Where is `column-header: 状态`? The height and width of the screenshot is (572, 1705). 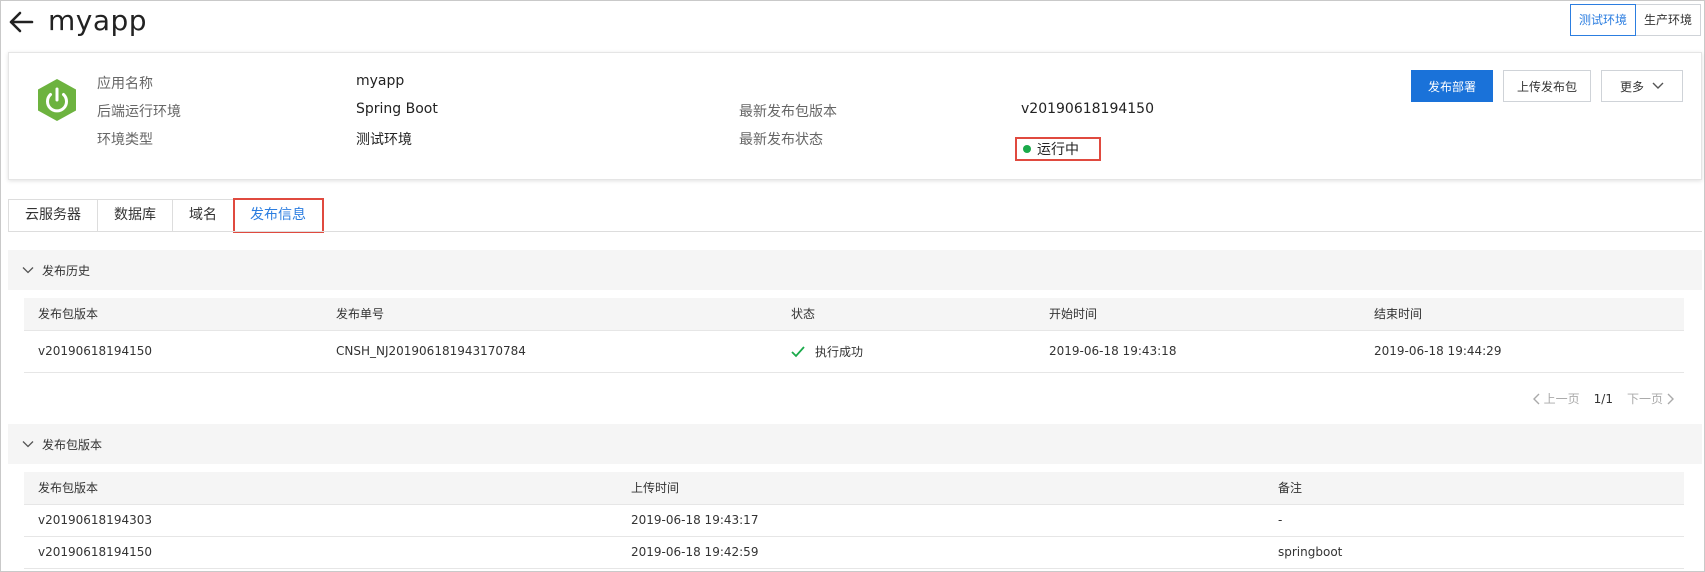 column-header: 状态 is located at coordinates (906, 314).